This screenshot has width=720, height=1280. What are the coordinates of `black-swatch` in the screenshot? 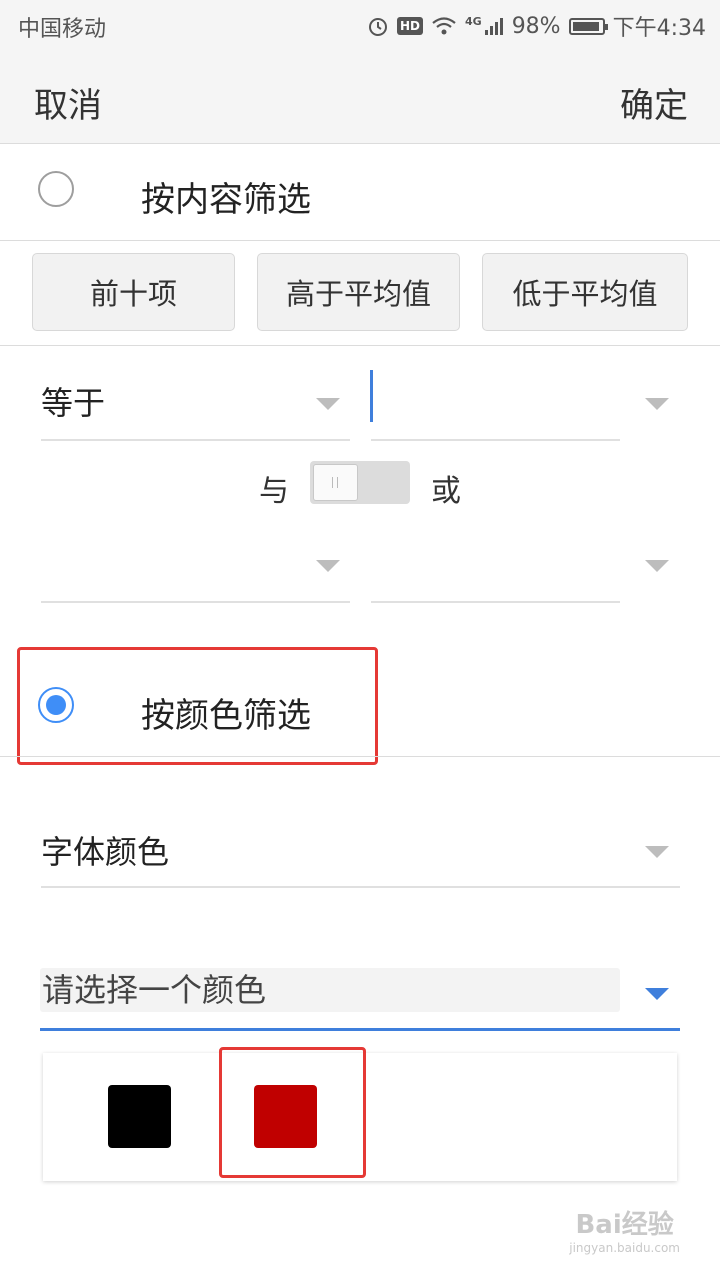 It's located at (139, 1116).